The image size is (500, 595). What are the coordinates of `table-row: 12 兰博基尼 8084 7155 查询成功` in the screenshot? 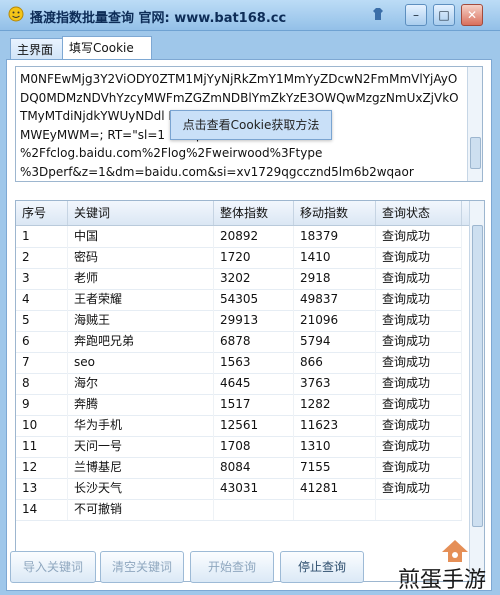 It's located at (239, 468).